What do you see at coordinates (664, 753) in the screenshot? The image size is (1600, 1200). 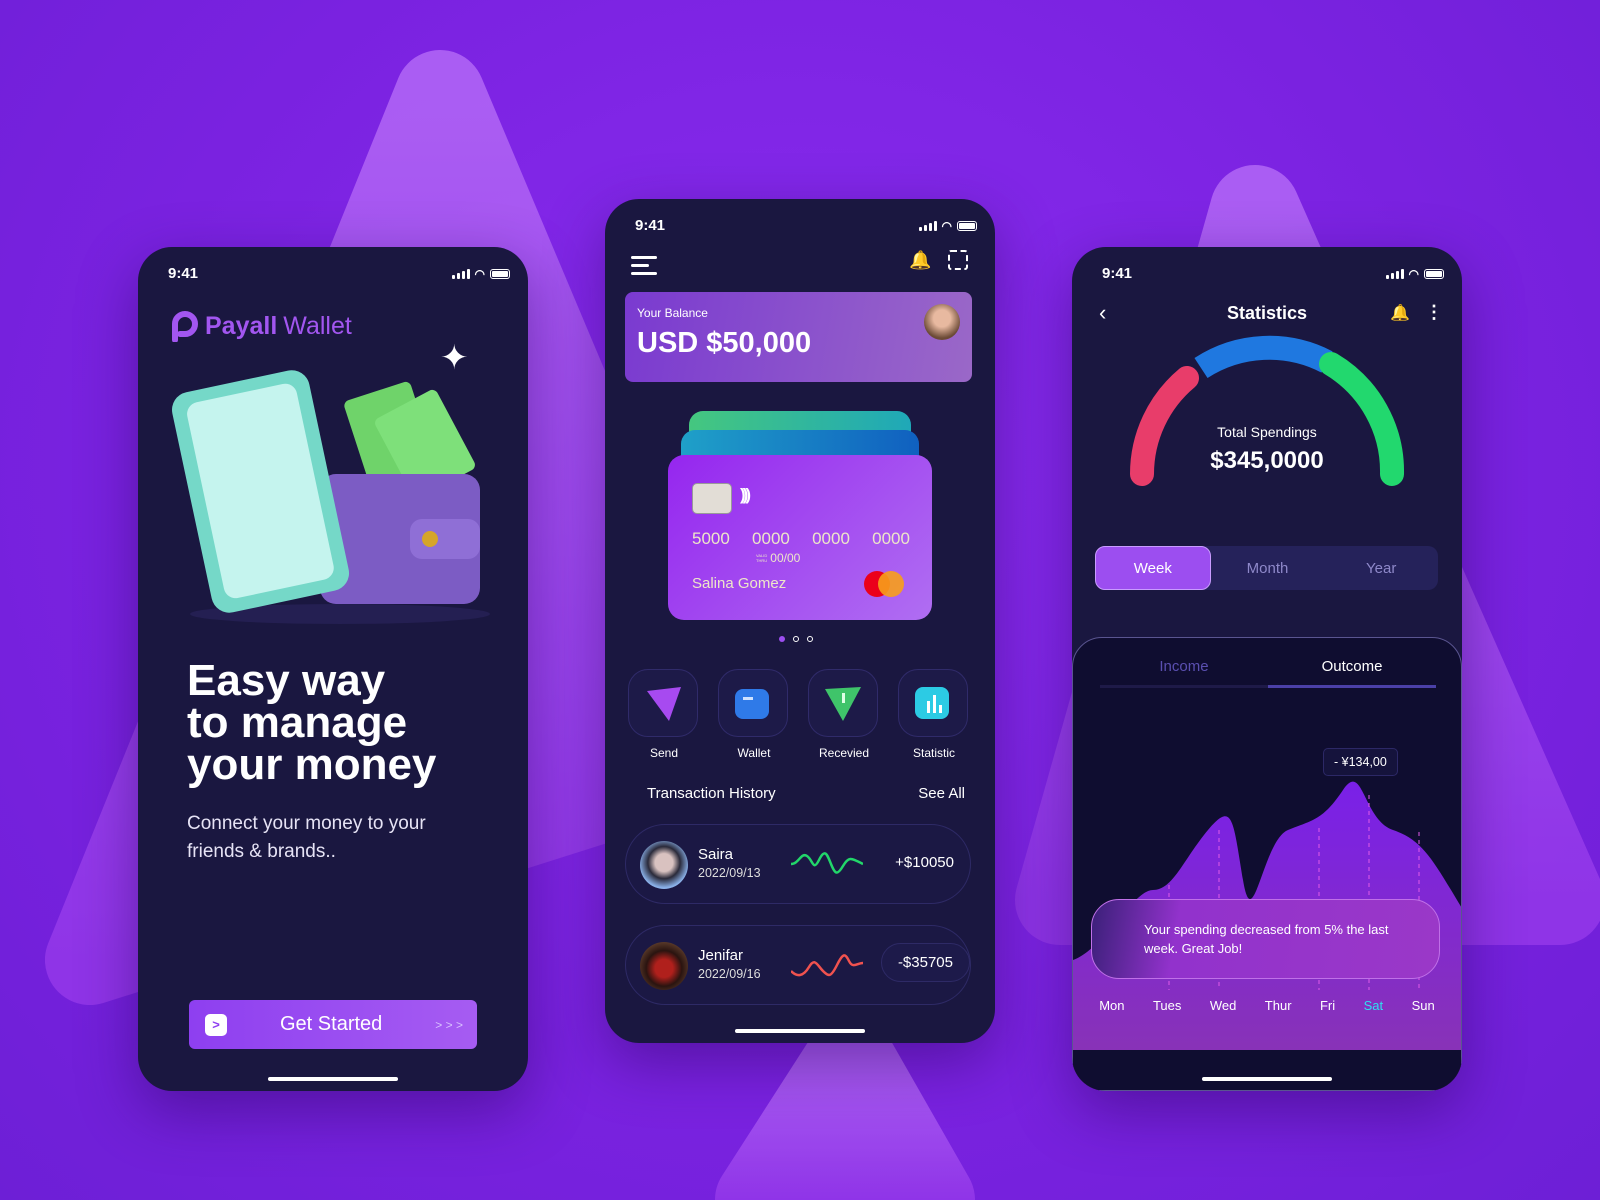 I see `action-label: Send` at bounding box center [664, 753].